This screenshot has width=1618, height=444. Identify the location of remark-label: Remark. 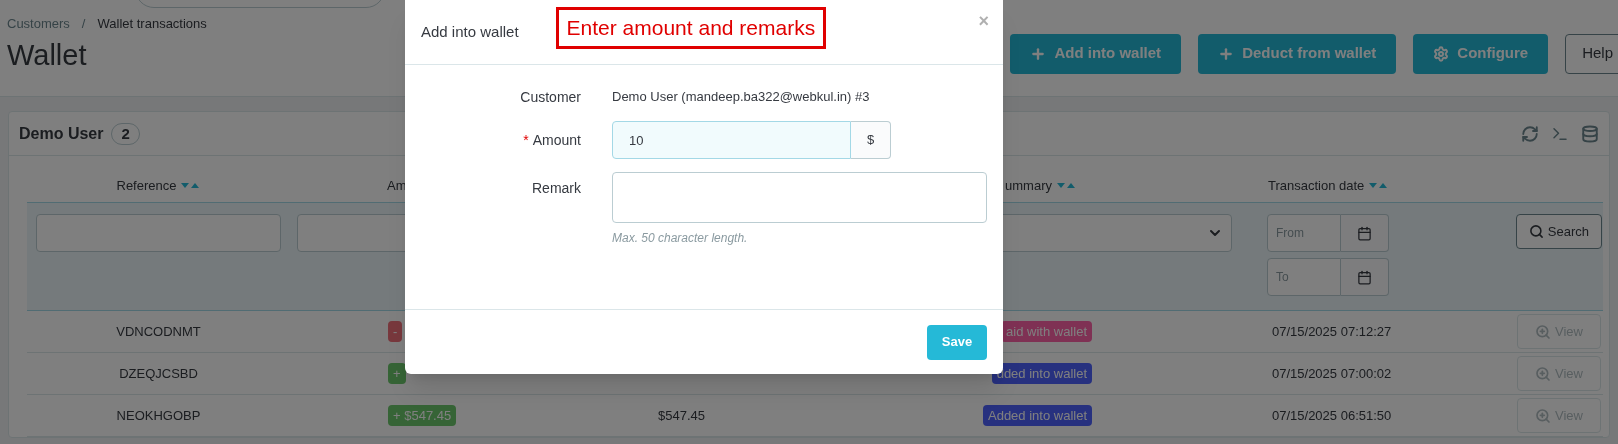
(556, 188).